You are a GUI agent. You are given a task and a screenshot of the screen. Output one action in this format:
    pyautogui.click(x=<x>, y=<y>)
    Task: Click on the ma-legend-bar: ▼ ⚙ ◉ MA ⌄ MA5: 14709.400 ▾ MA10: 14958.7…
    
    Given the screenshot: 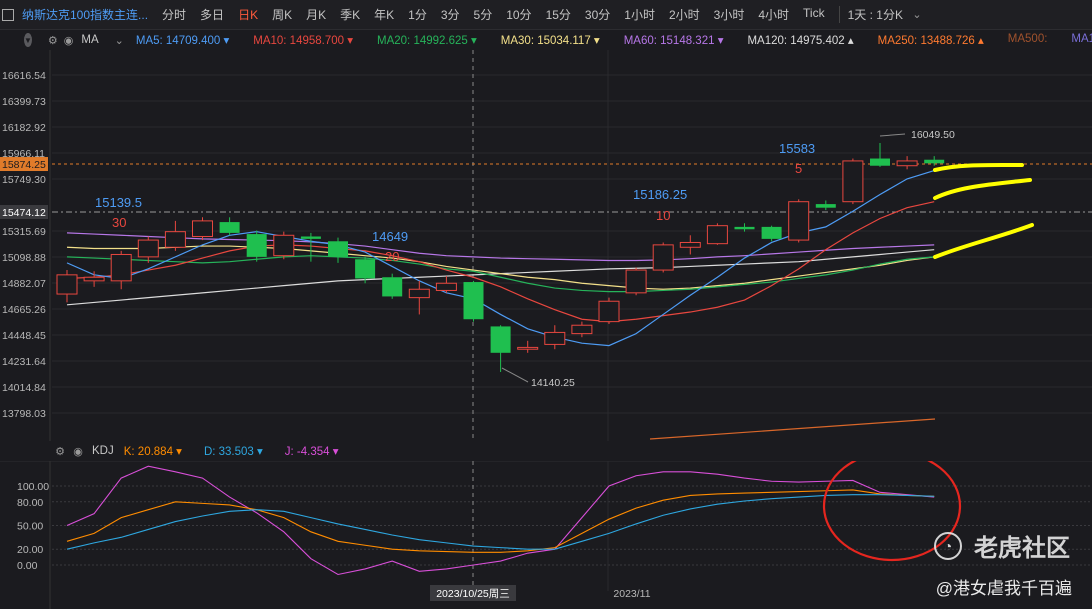 What is the action you would take?
    pyautogui.click(x=546, y=40)
    